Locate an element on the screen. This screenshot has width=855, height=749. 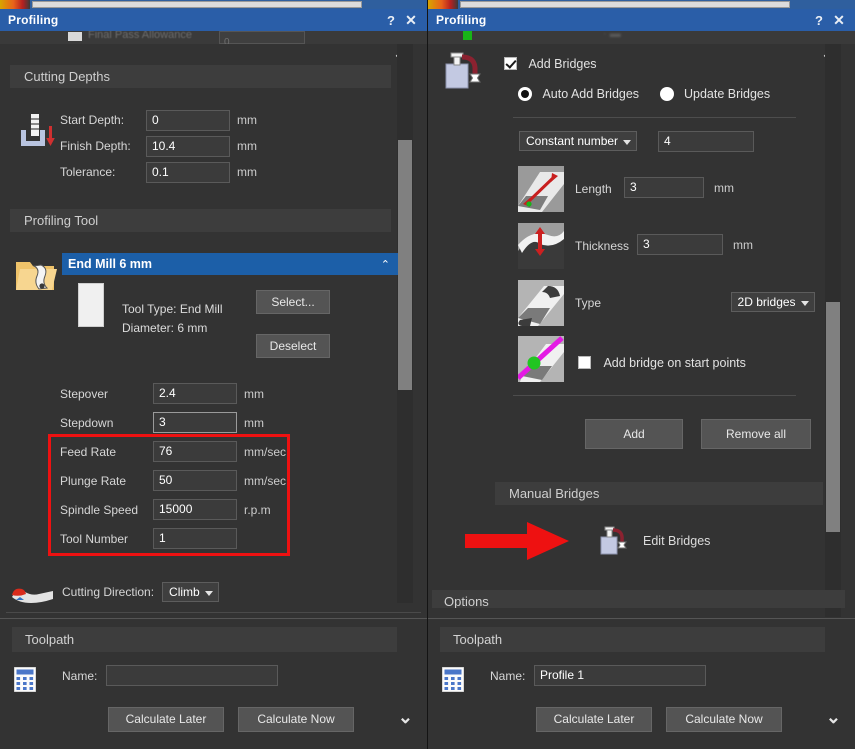
cutting-direction-label: Cutting Direction: is located at coordinates (108, 592).